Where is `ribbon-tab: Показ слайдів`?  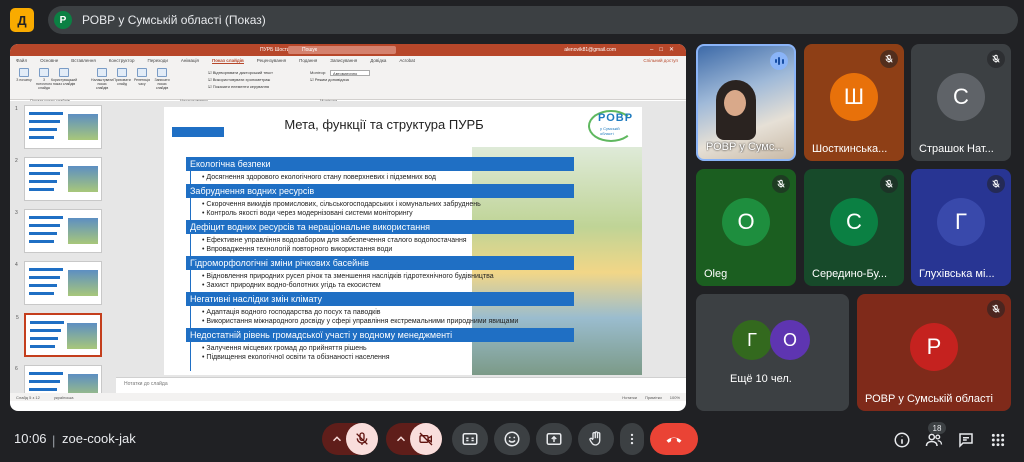 ribbon-tab: Показ слайдів is located at coordinates (227, 61).